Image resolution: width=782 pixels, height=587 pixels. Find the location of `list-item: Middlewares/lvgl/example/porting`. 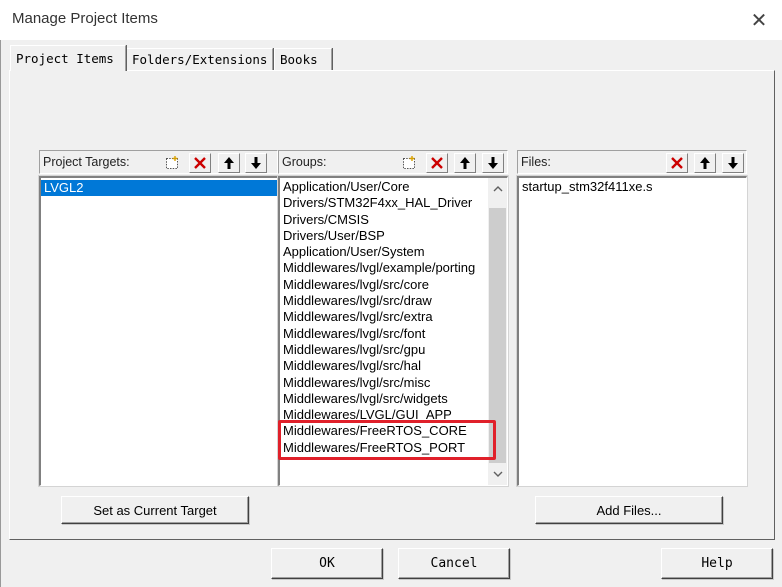

list-item: Middlewares/lvgl/example/porting is located at coordinates (393, 268).